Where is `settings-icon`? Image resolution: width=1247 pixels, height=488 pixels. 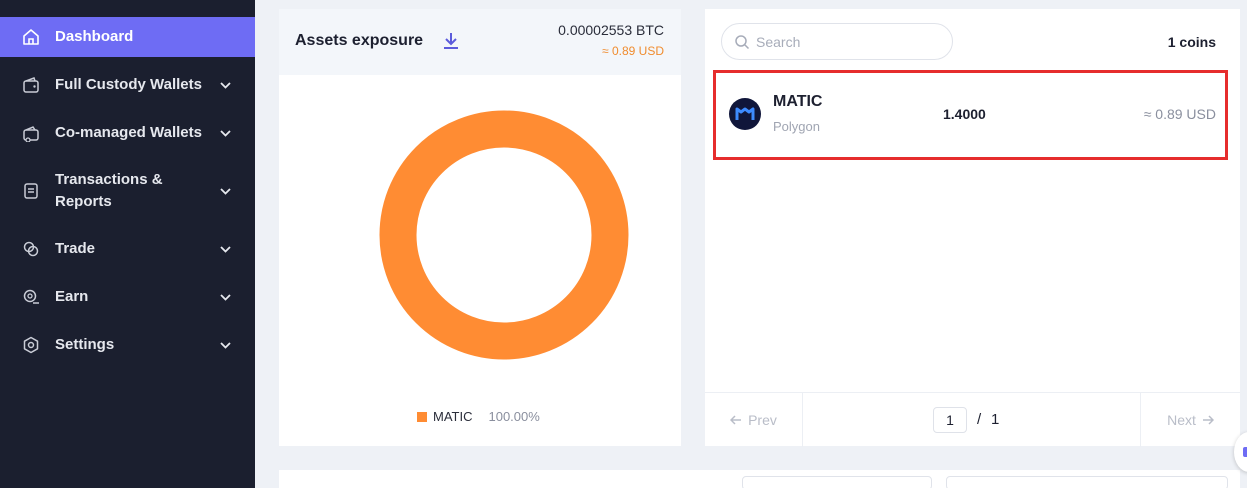 settings-icon is located at coordinates (31, 345).